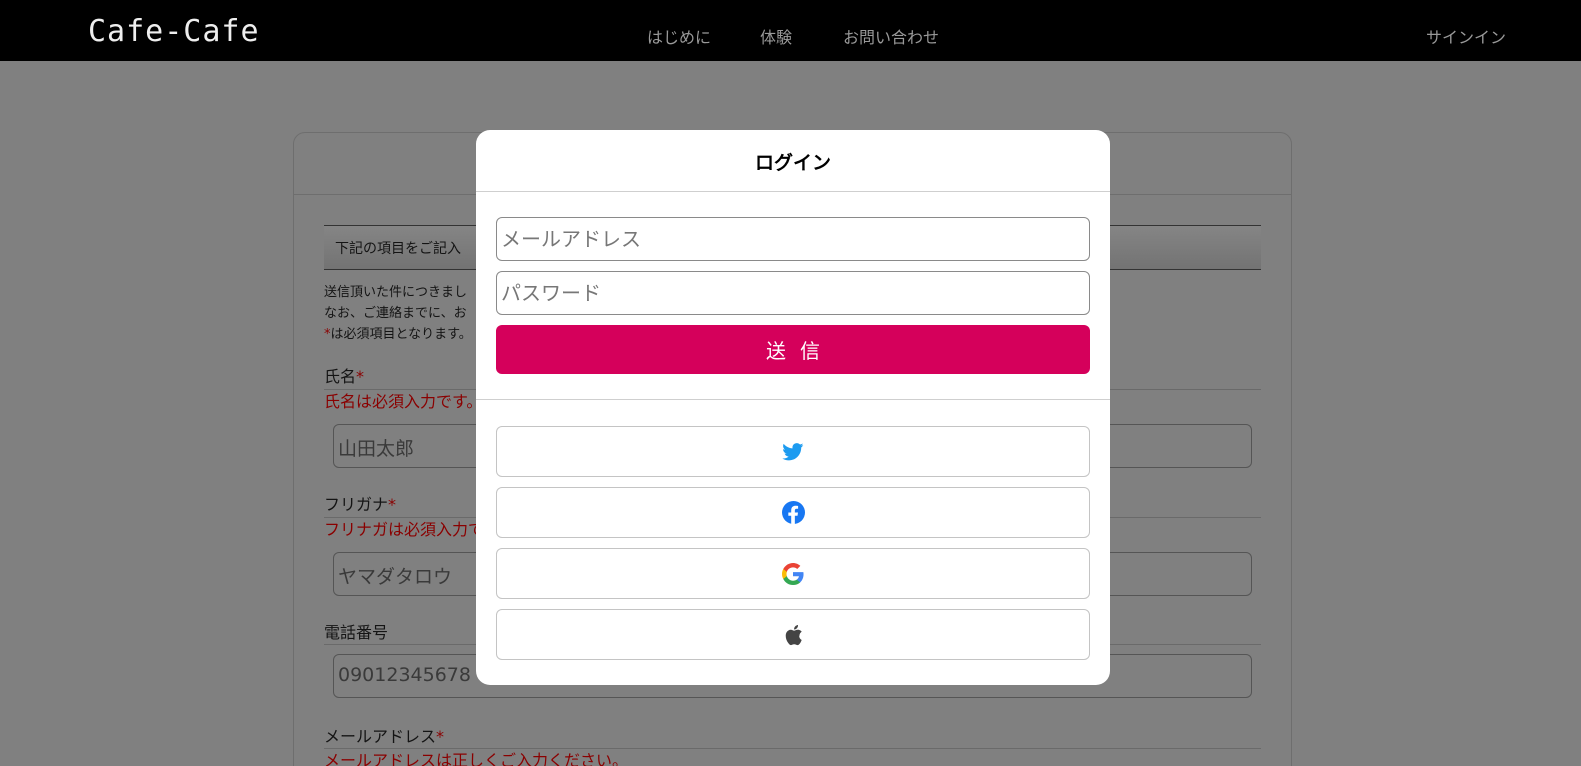  I want to click on google-login-button, so click(793, 573).